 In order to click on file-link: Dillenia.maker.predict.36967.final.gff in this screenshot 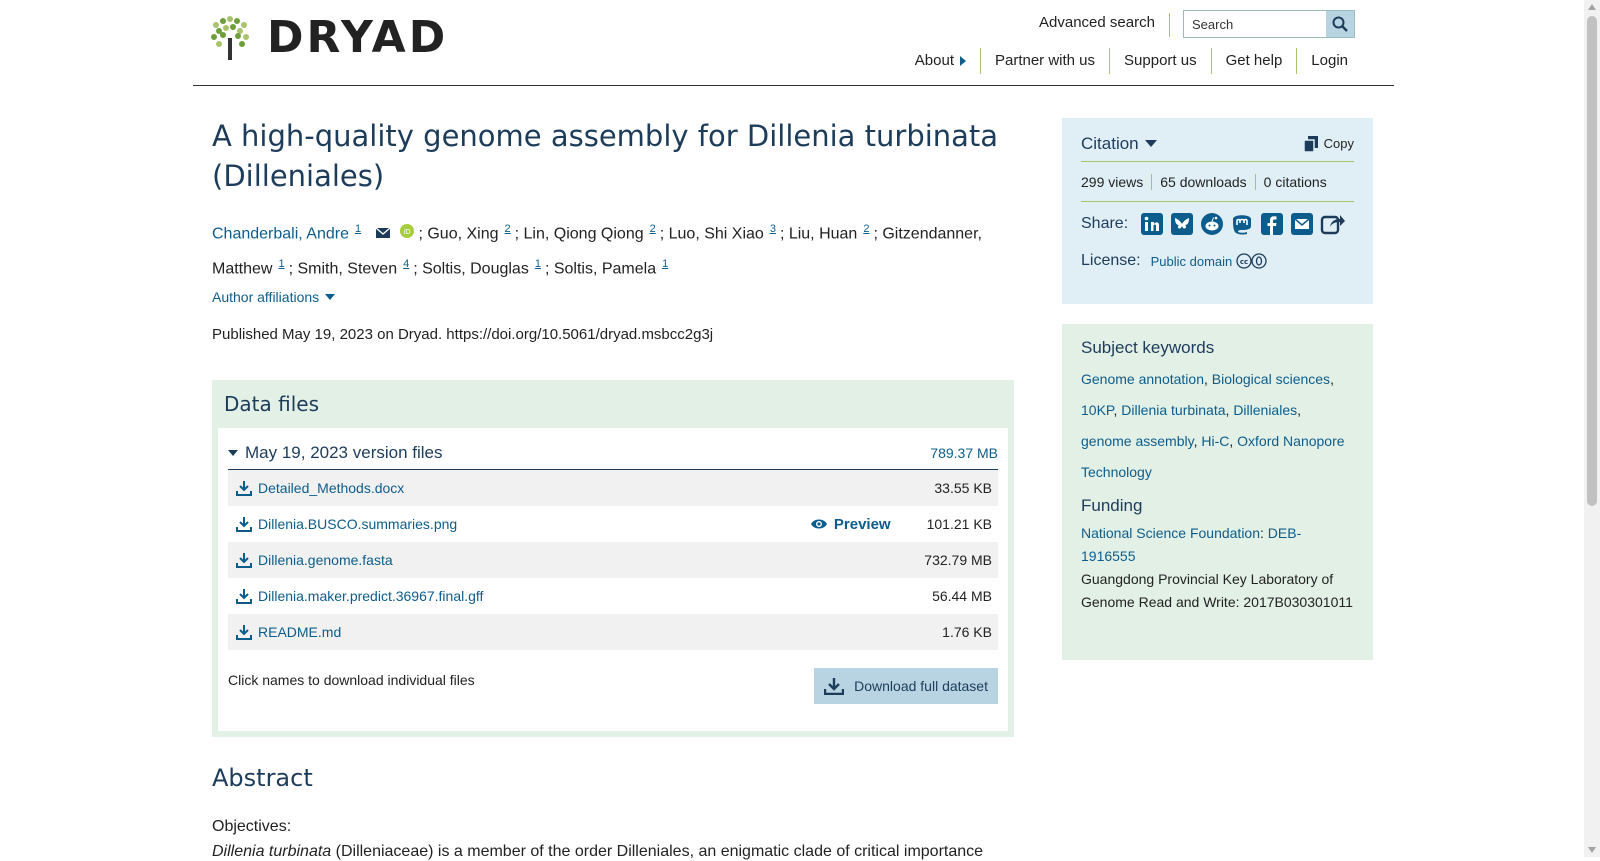, I will do `click(370, 596)`.